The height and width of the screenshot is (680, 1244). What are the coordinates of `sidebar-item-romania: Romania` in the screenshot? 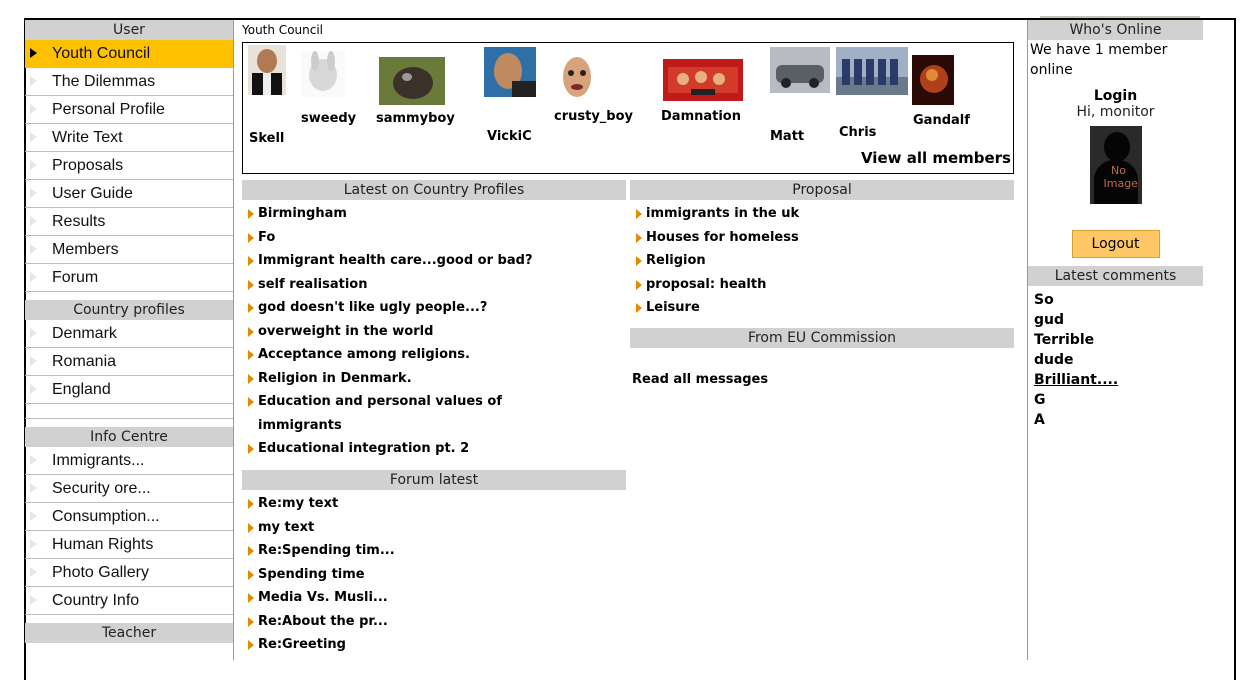 It's located at (129, 362).